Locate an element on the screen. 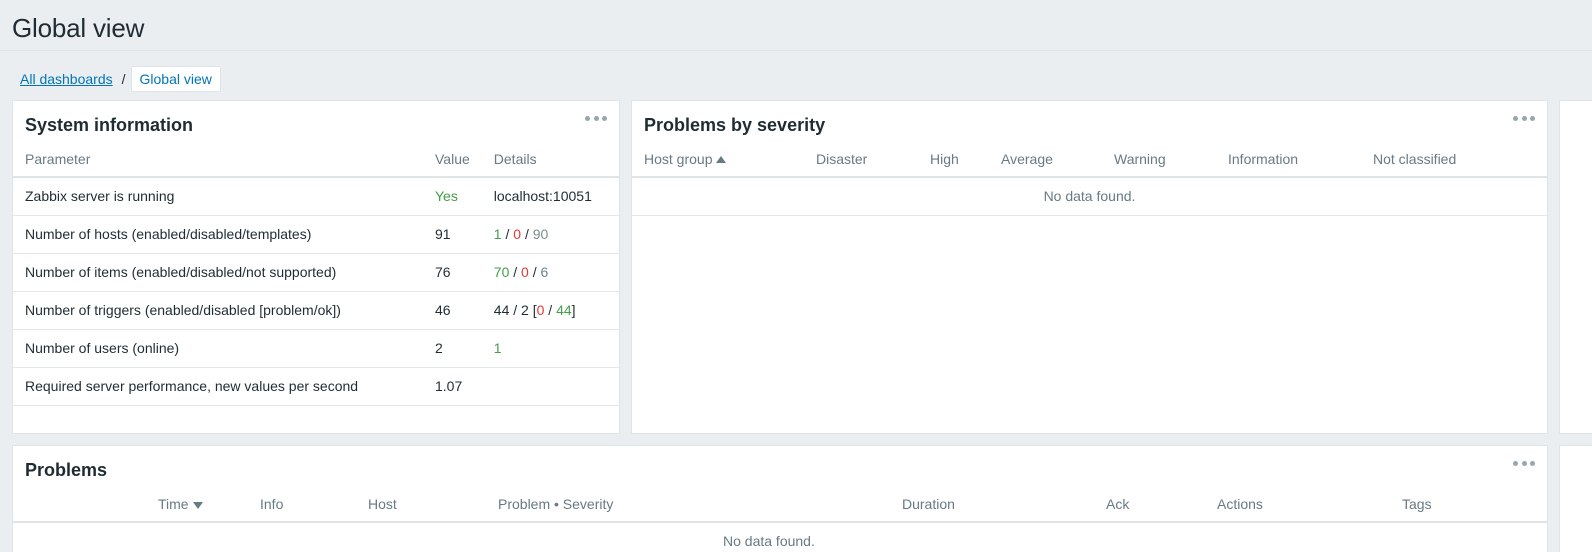  items-enabled-count: 70 is located at coordinates (501, 272).